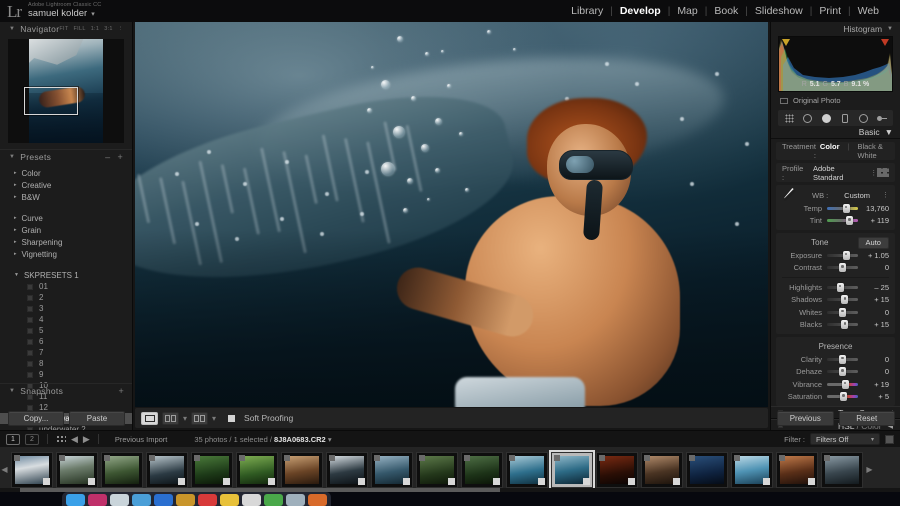 This screenshot has height=506, width=900. What do you see at coordinates (830, 151) in the screenshot?
I see `treatment-color-option: Color` at bounding box center [830, 151].